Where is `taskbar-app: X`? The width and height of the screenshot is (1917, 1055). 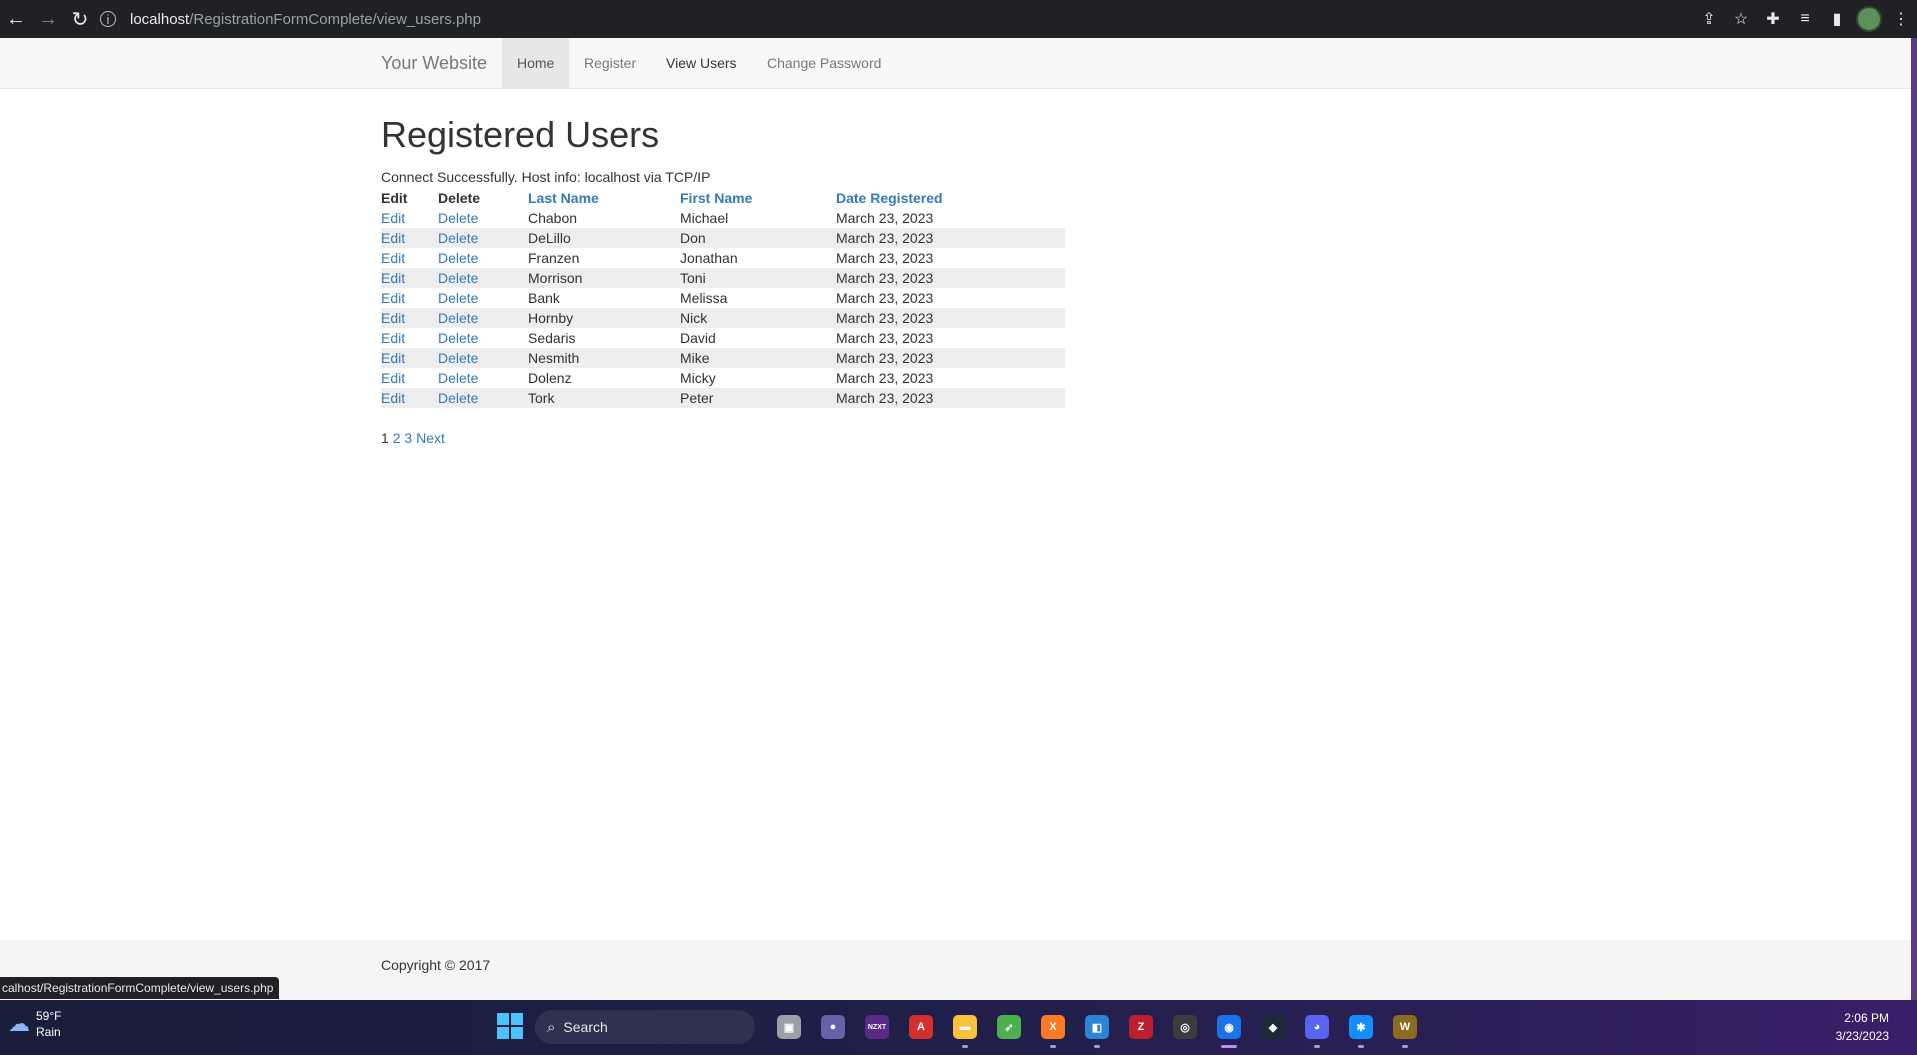
taskbar-app: X is located at coordinates (1053, 1028).